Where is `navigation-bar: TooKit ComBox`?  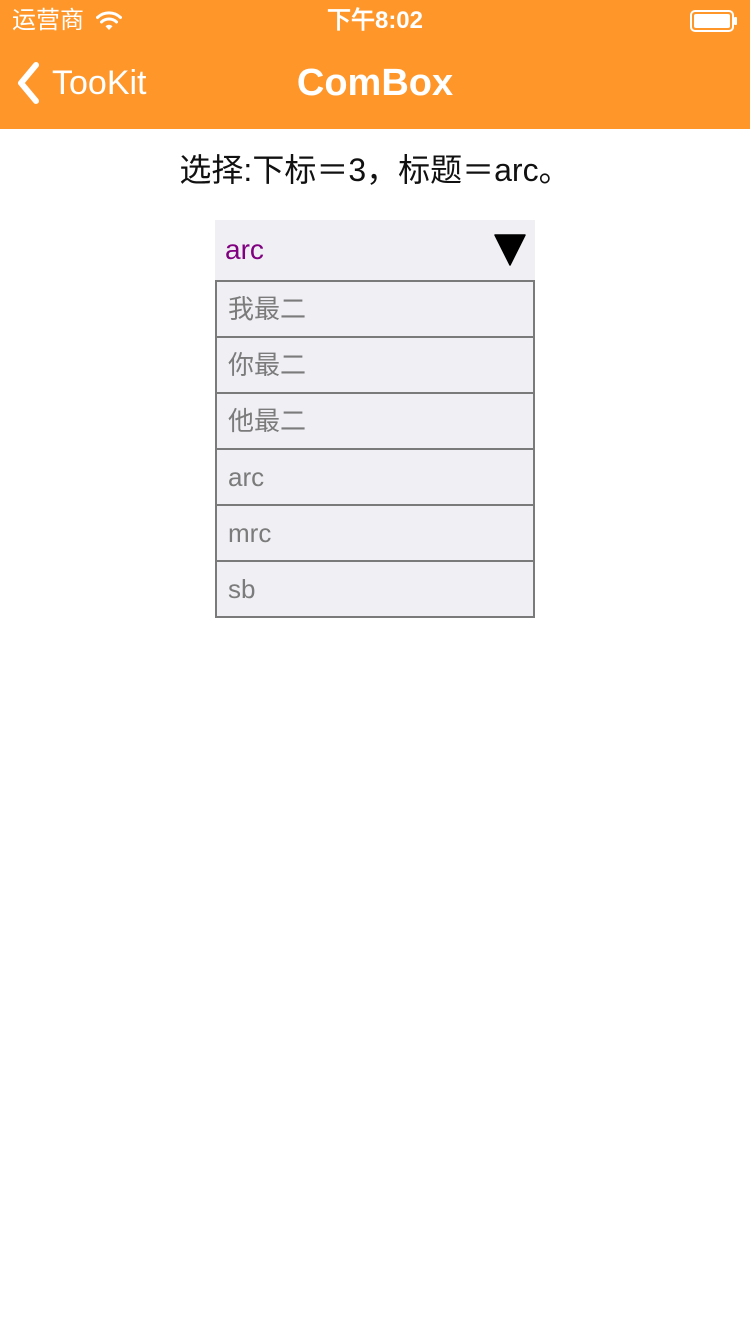 navigation-bar: TooKit ComBox is located at coordinates (375, 84).